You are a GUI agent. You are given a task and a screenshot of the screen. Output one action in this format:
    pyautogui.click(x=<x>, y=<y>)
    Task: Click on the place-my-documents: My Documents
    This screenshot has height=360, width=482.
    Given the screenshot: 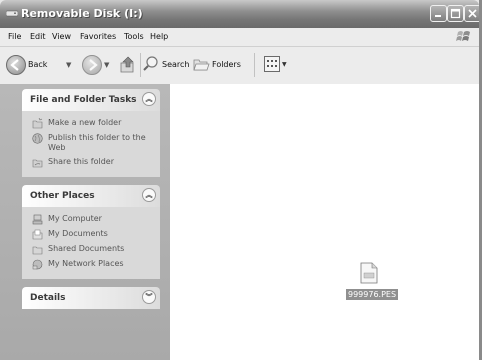 What is the action you would take?
    pyautogui.click(x=91, y=235)
    